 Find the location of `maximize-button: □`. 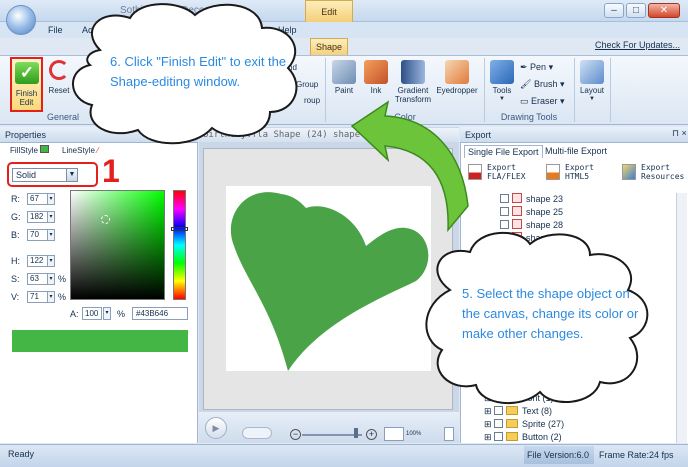

maximize-button: □ is located at coordinates (636, 10).